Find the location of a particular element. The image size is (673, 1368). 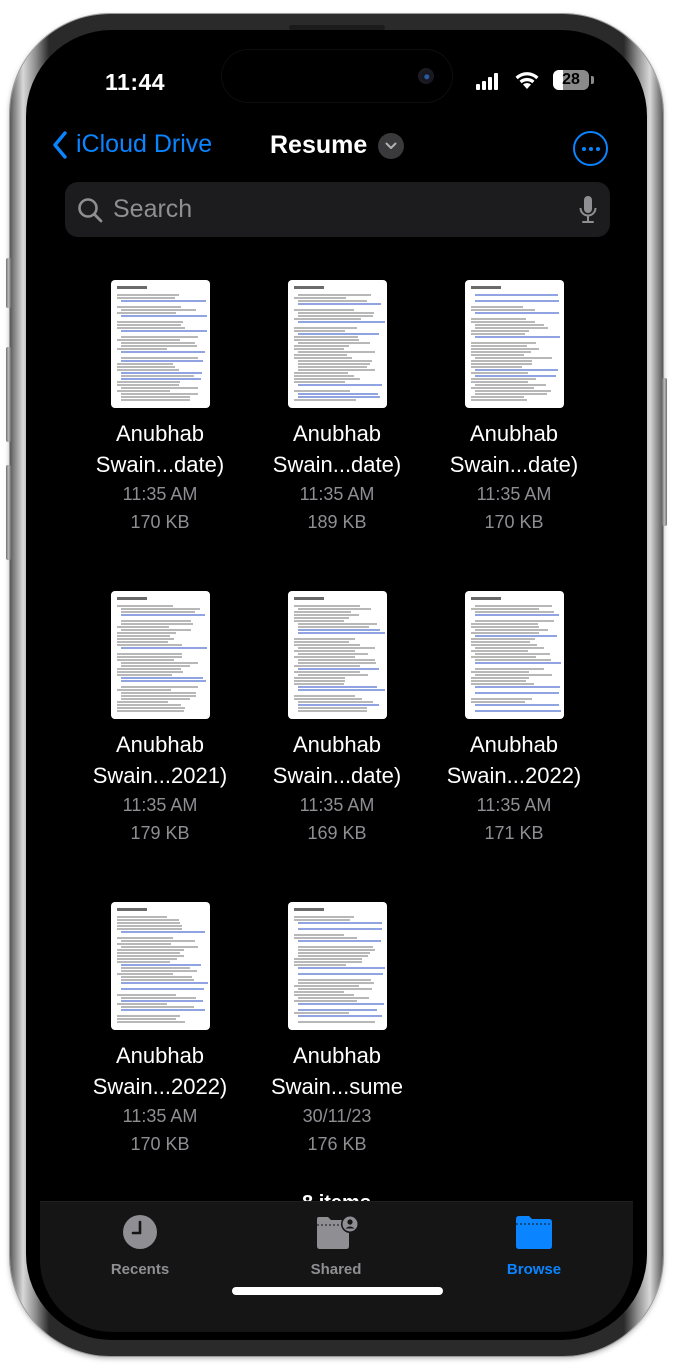

page-title: Resume is located at coordinates (319, 145).